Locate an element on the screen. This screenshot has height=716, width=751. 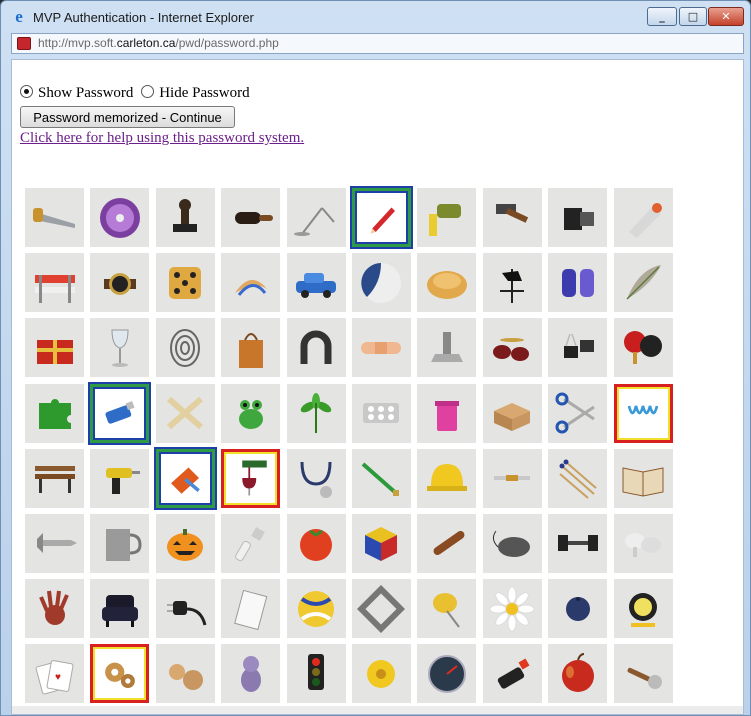
usb-drive-icon is located at coordinates (120, 412).